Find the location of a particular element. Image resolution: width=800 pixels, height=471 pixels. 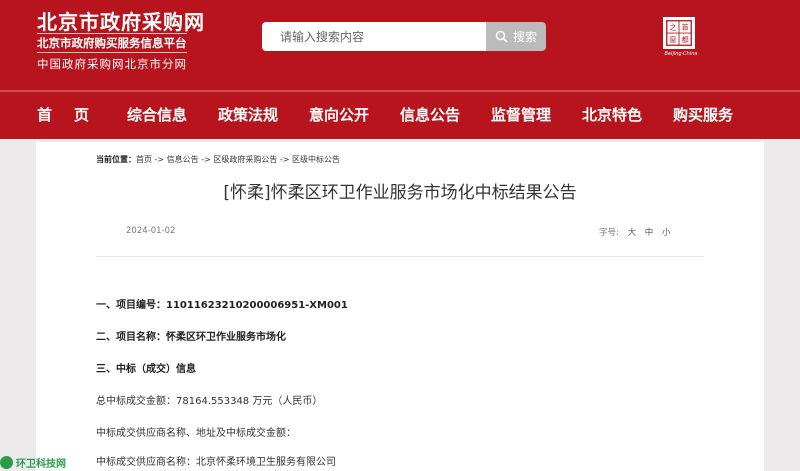

font-size-medium: 中 is located at coordinates (649, 233).